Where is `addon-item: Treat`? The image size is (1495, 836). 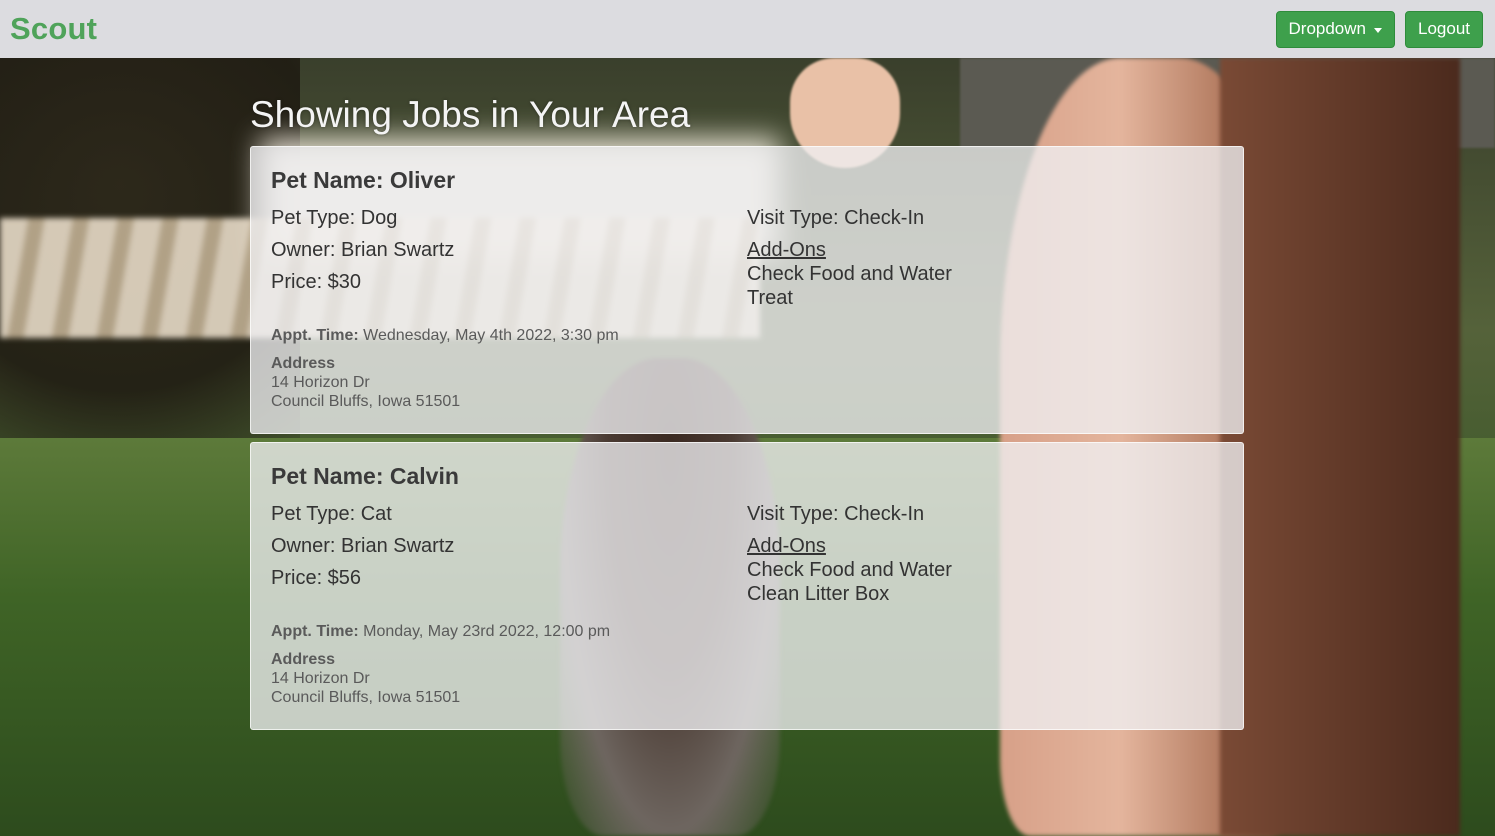
addon-item: Treat is located at coordinates (770, 298).